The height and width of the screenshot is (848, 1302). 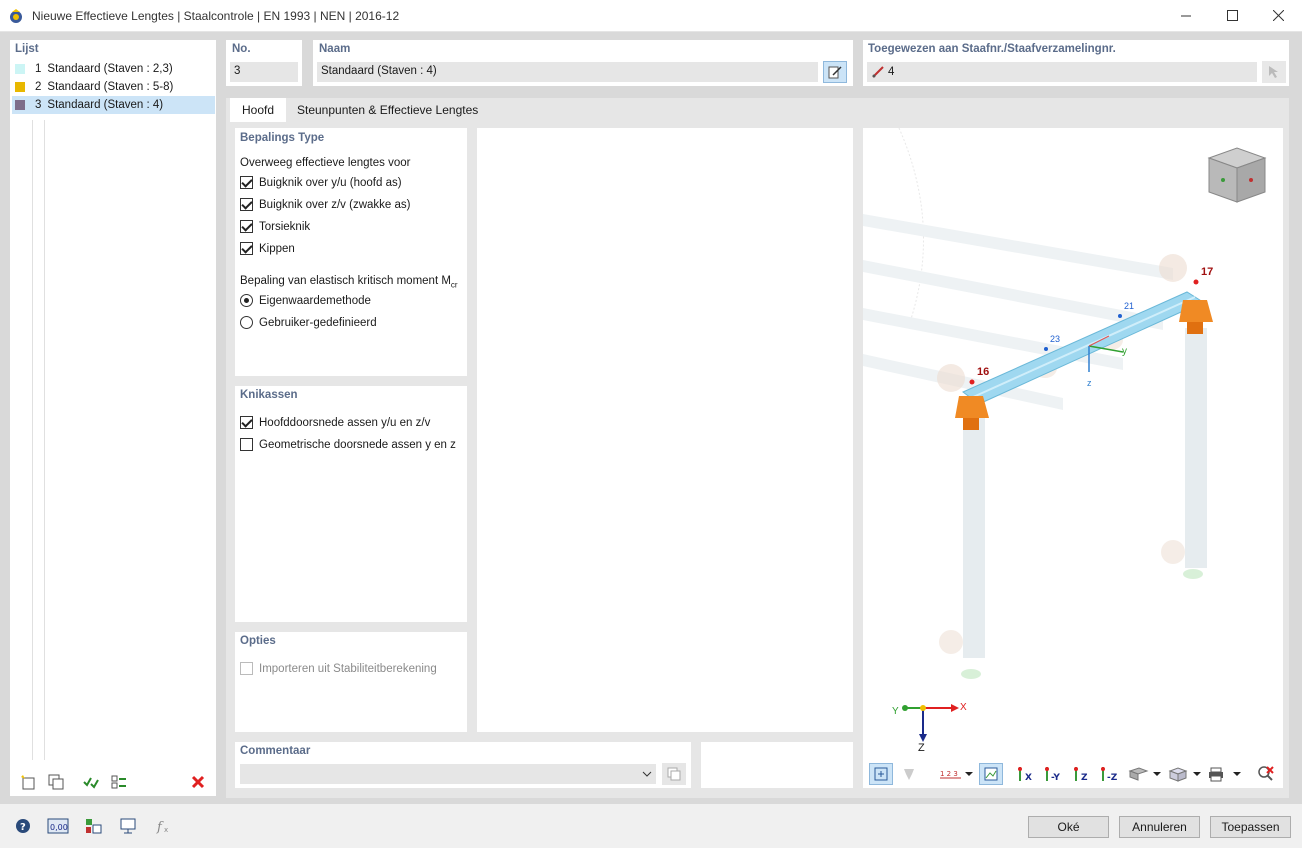 I want to click on info-button, so click(x=93, y=826).